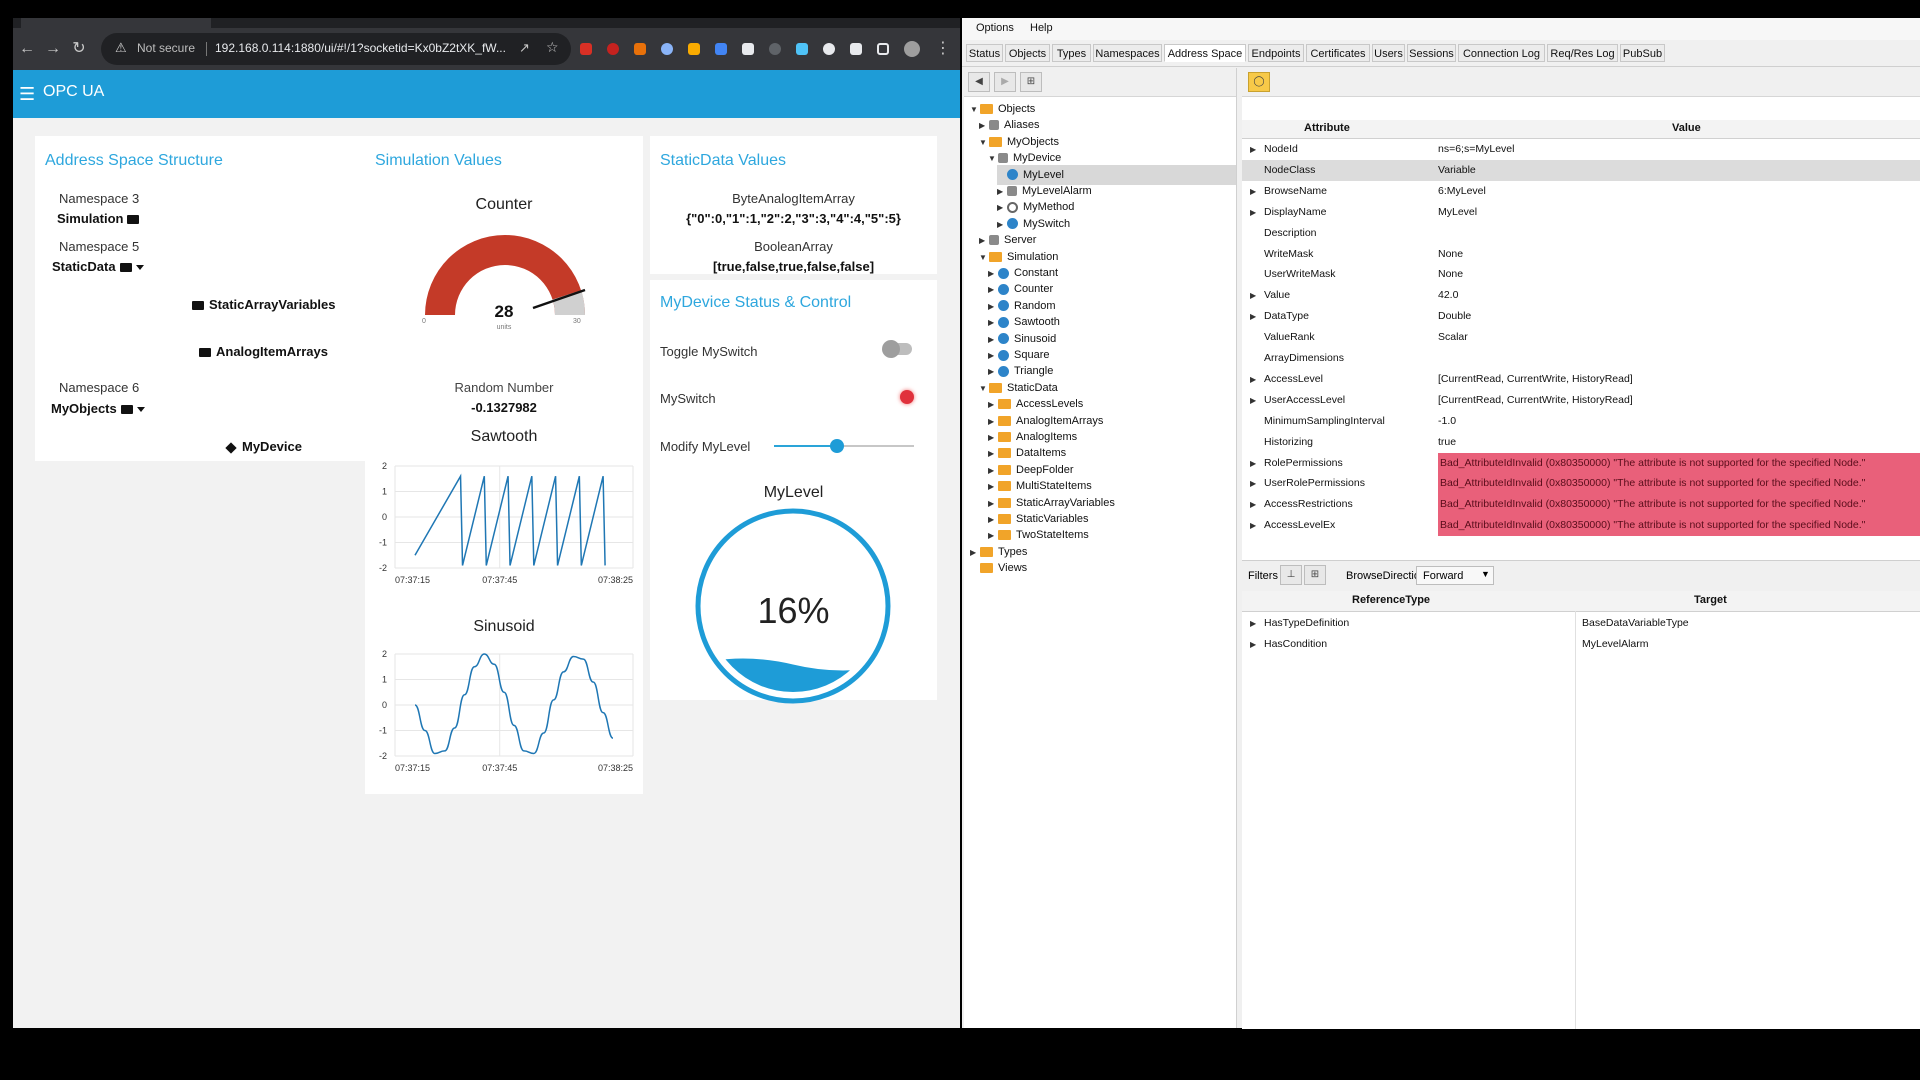 The height and width of the screenshot is (1080, 1920). What do you see at coordinates (1581, 274) in the screenshot?
I see `attribute-row: UserWriteMask None` at bounding box center [1581, 274].